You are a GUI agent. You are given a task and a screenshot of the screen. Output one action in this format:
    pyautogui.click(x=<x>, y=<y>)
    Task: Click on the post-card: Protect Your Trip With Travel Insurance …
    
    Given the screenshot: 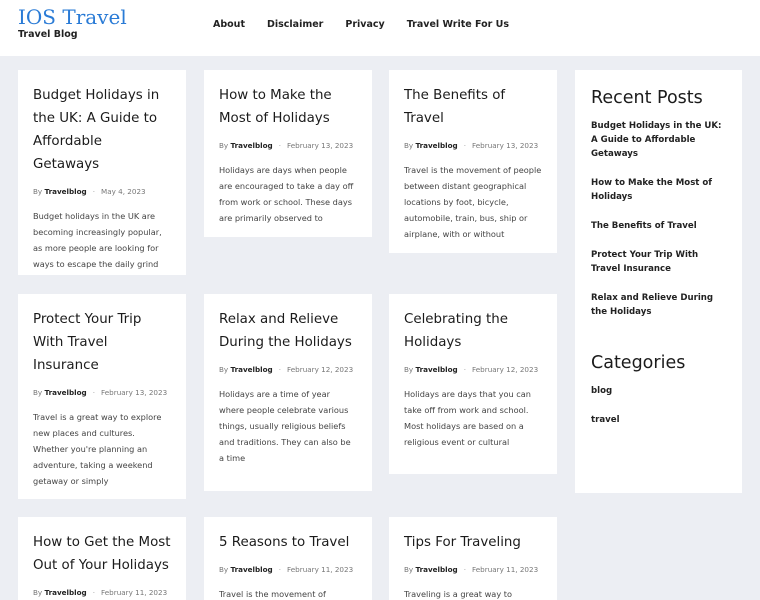 What is the action you would take?
    pyautogui.click(x=102, y=396)
    